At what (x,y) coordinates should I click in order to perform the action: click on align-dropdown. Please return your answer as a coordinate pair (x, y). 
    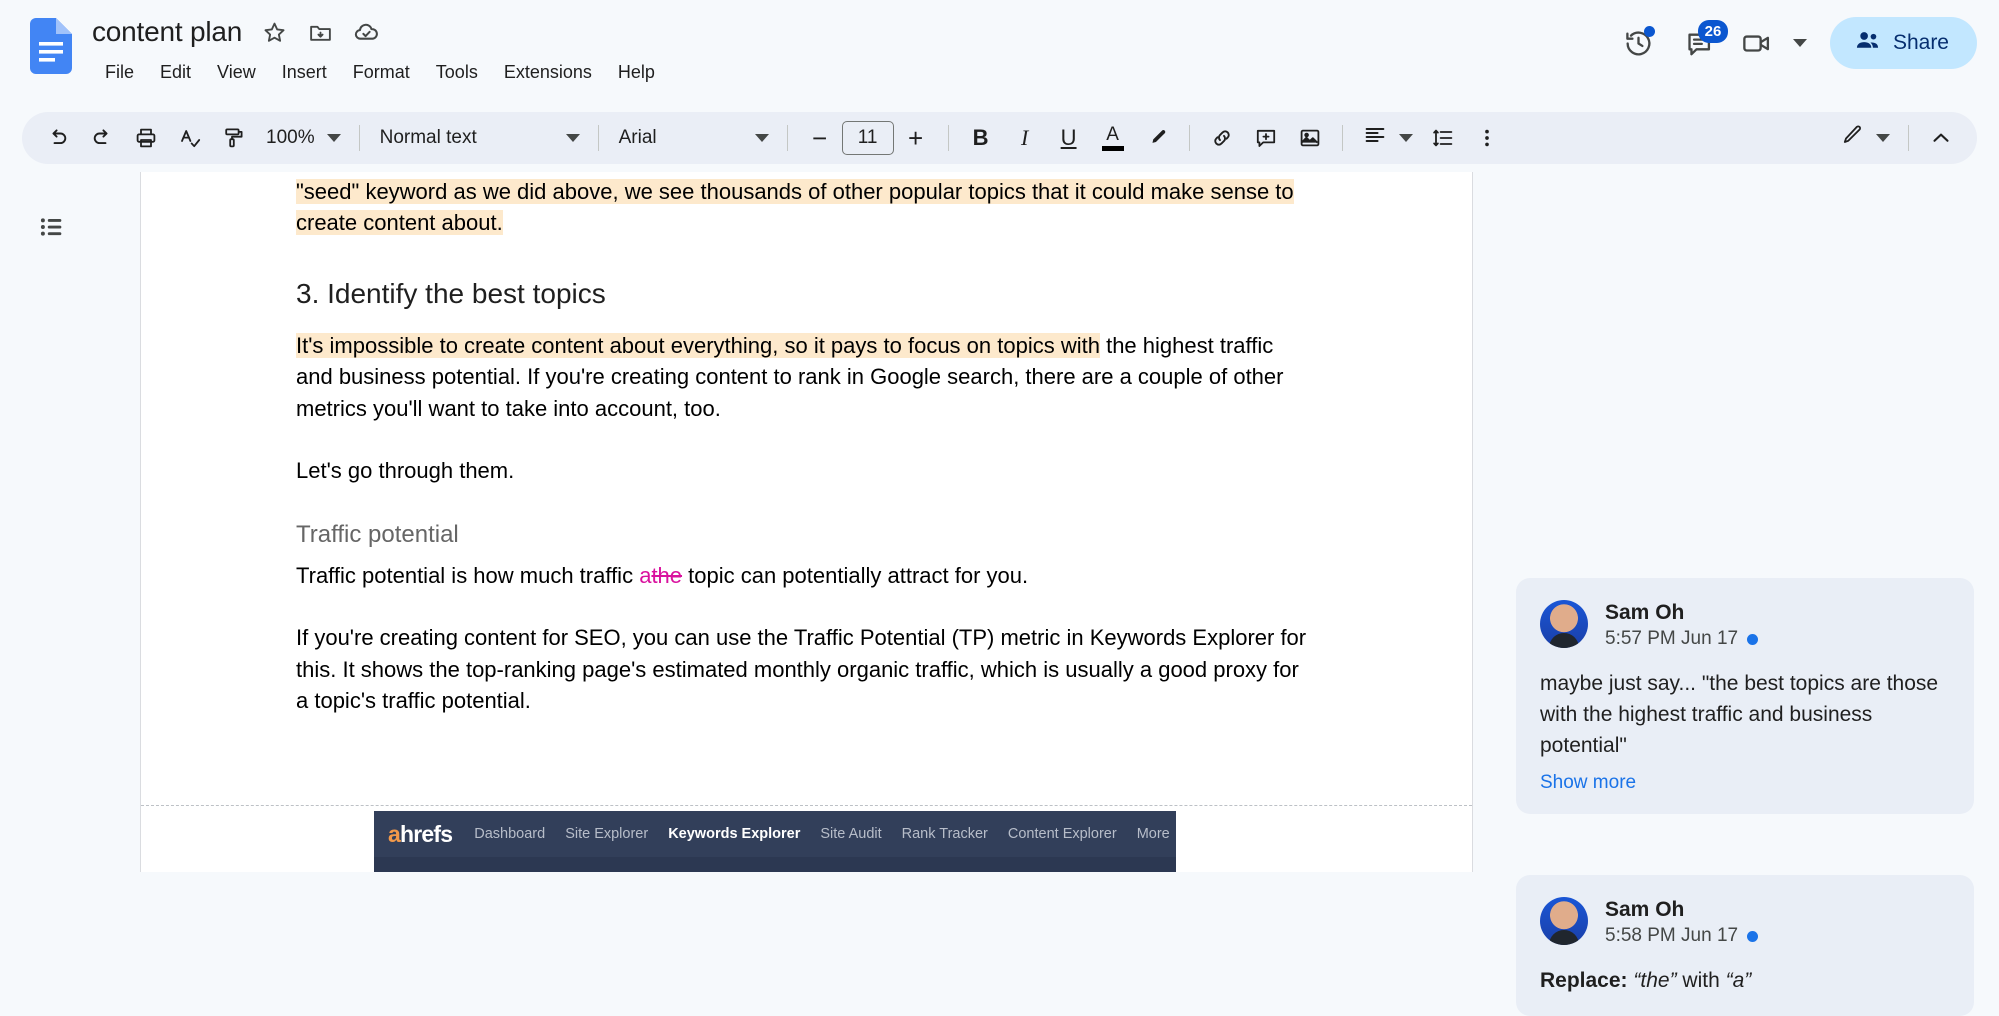
    Looking at the image, I should click on (1387, 138).